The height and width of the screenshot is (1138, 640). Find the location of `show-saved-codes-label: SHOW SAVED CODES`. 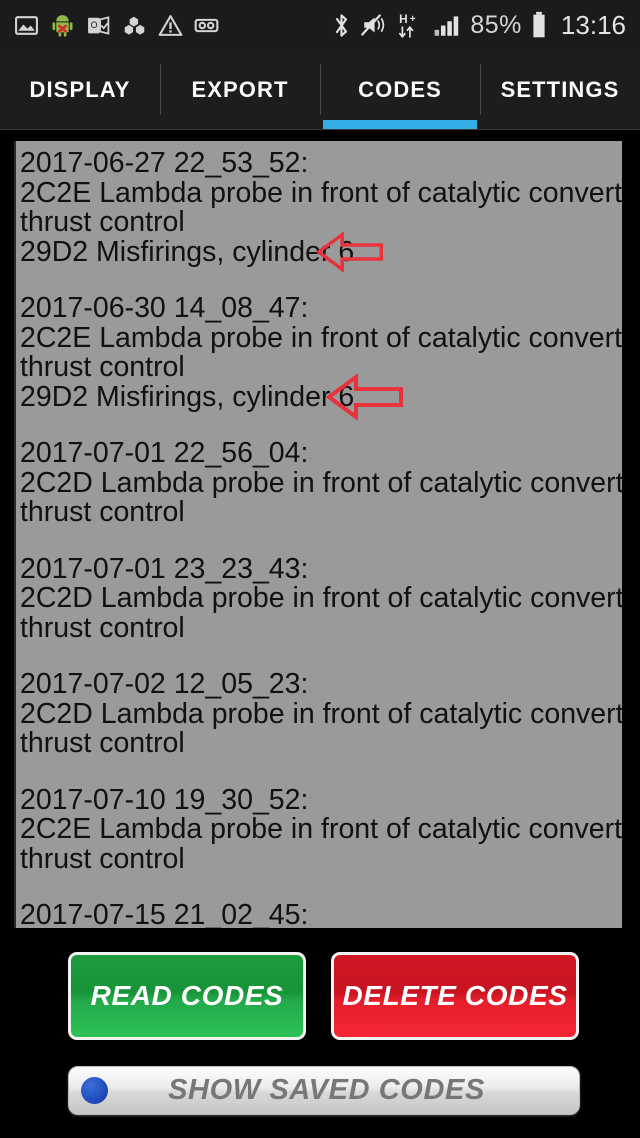

show-saved-codes-label: SHOW SAVED CODES is located at coordinates (326, 1090).